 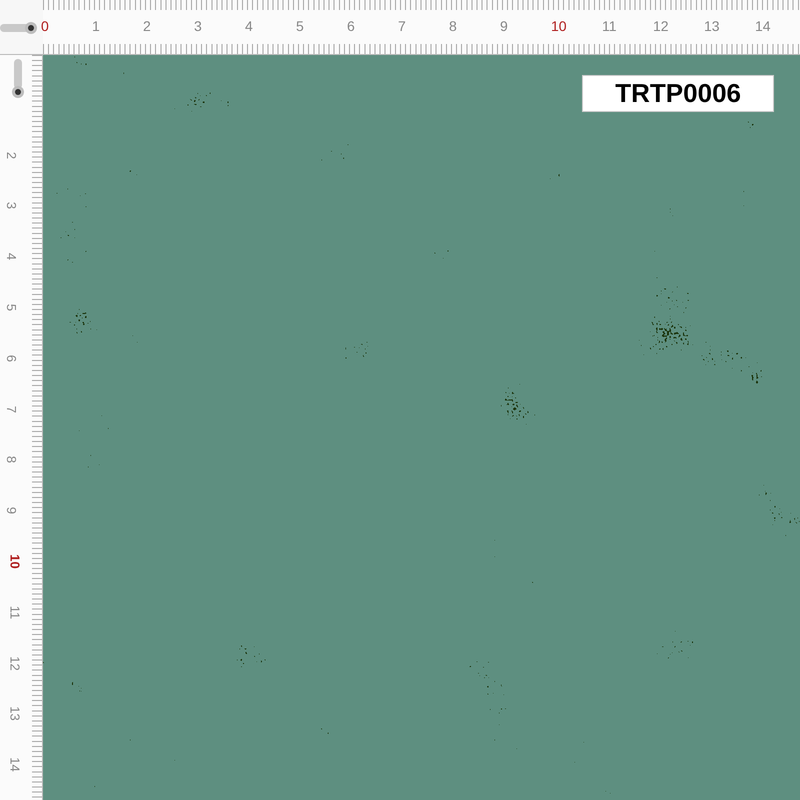 What do you see at coordinates (678, 93) in the screenshot?
I see `pattern-code-label: TRTP0006` at bounding box center [678, 93].